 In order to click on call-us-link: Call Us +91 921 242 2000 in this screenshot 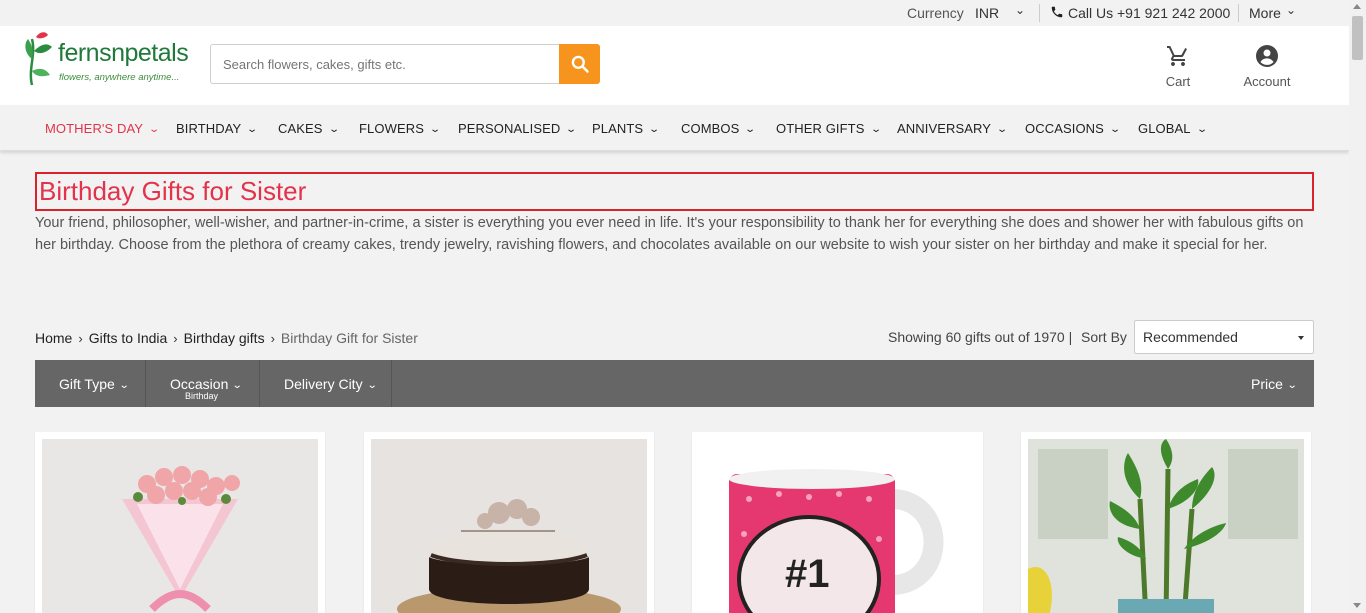, I will do `click(1149, 13)`.